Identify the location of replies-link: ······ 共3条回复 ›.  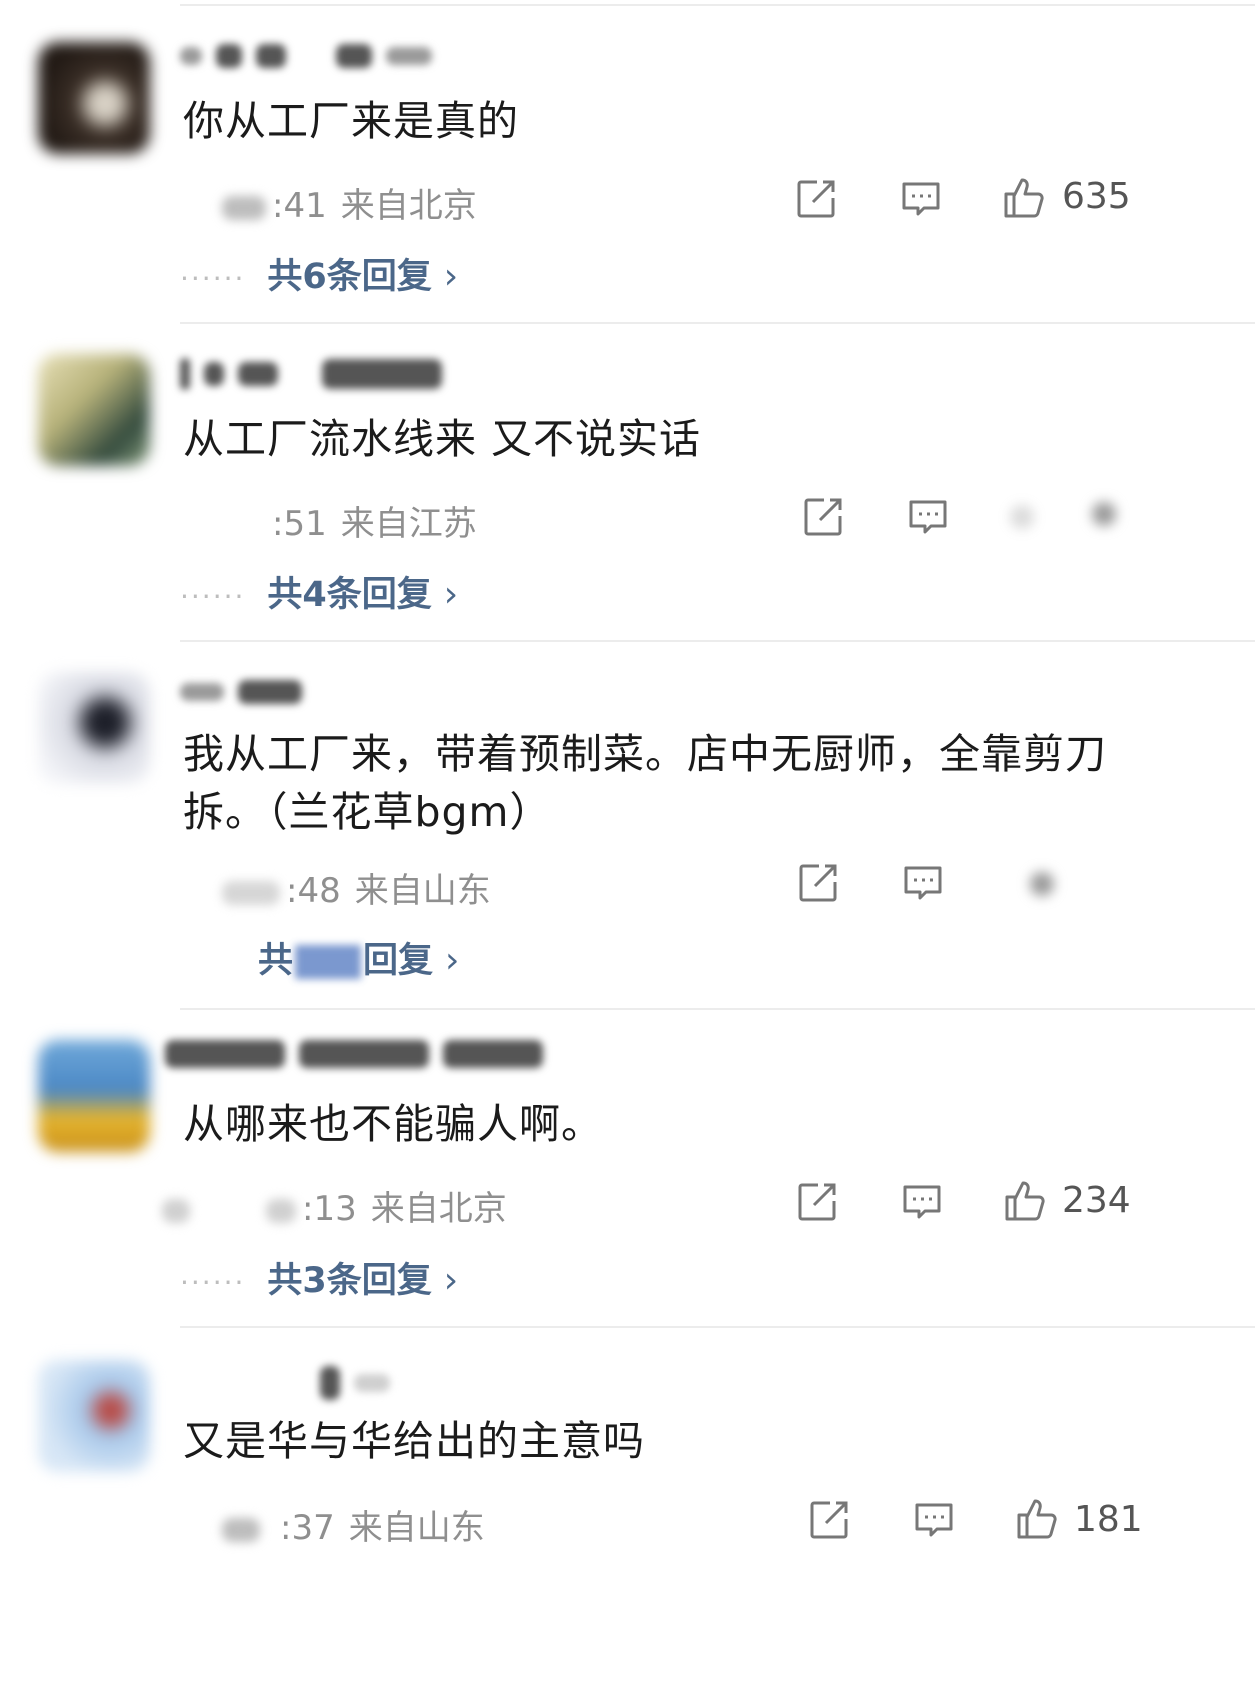
(319, 1277).